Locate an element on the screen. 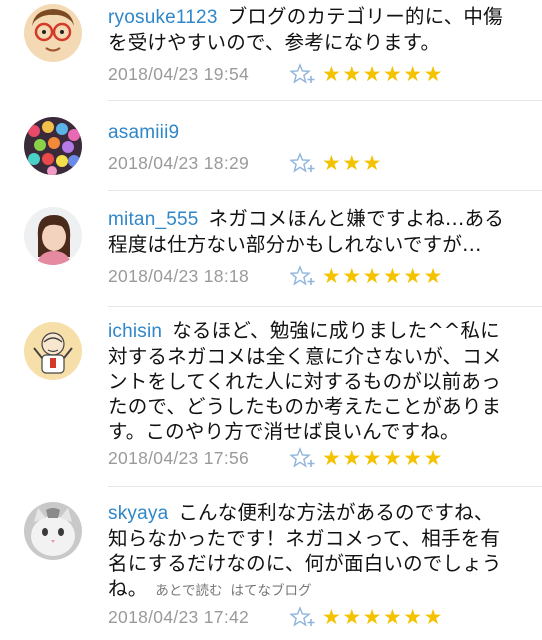 This screenshot has width=542, height=640. avatar-woman-photo-icon is located at coordinates (53, 236).